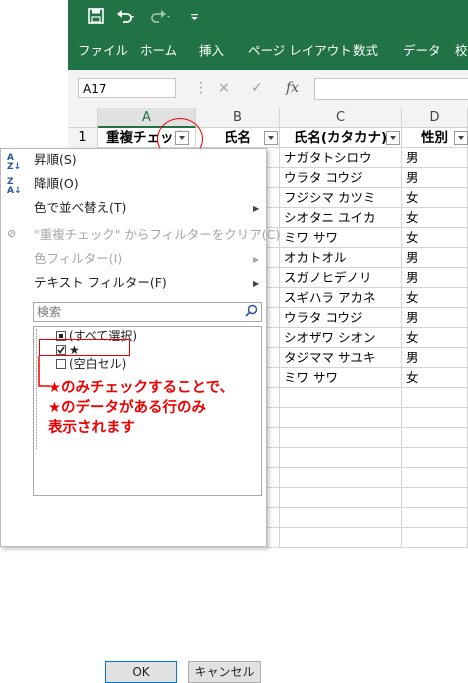  What do you see at coordinates (158, 51) in the screenshot?
I see `tab-home: ホーム` at bounding box center [158, 51].